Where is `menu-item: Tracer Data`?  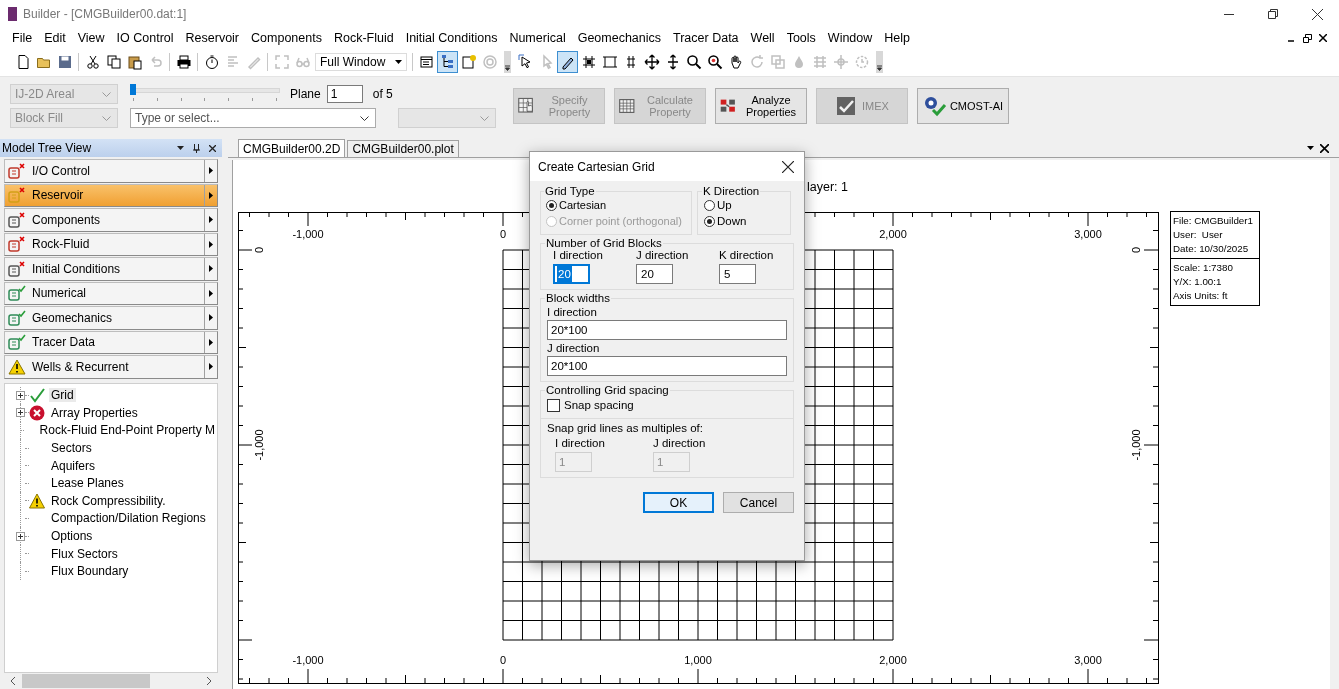 menu-item: Tracer Data is located at coordinates (706, 38).